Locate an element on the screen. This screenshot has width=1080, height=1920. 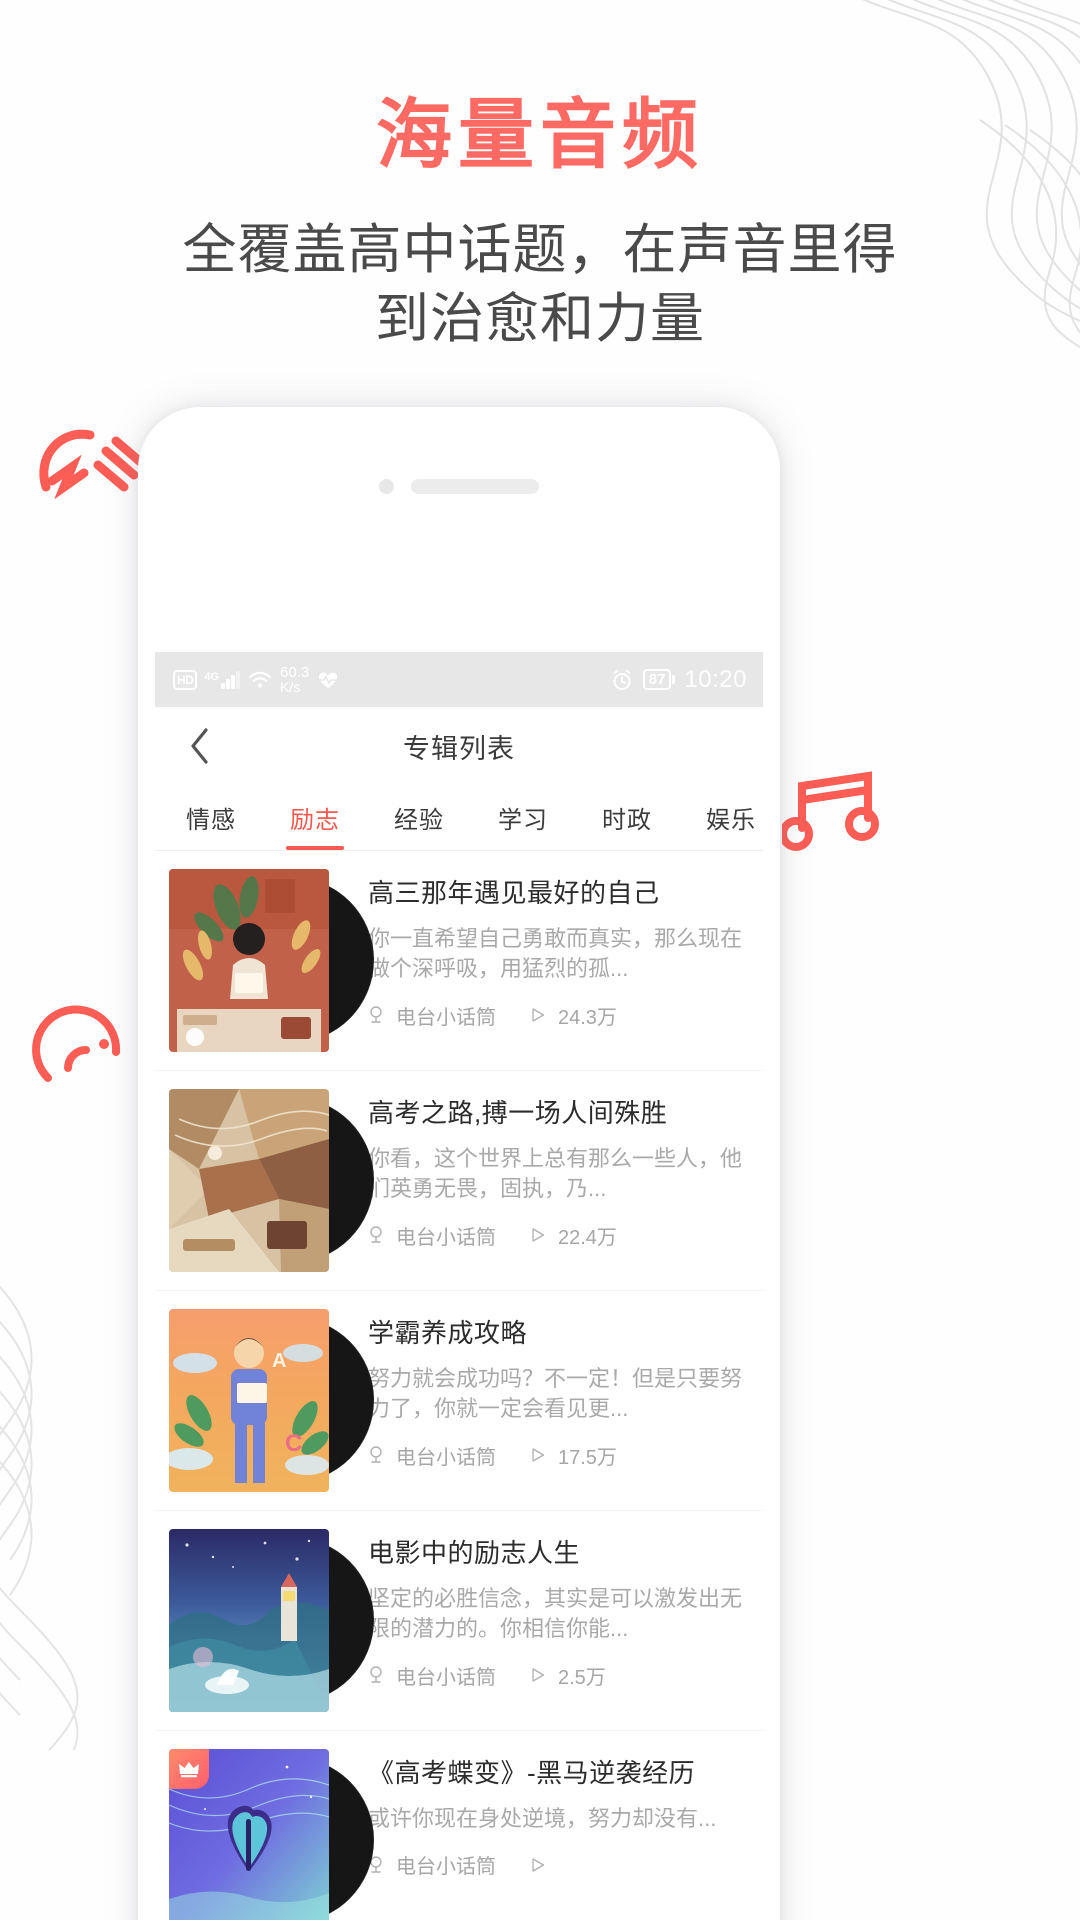
cover-art-student-orange-sky: A C is located at coordinates (249, 1400).